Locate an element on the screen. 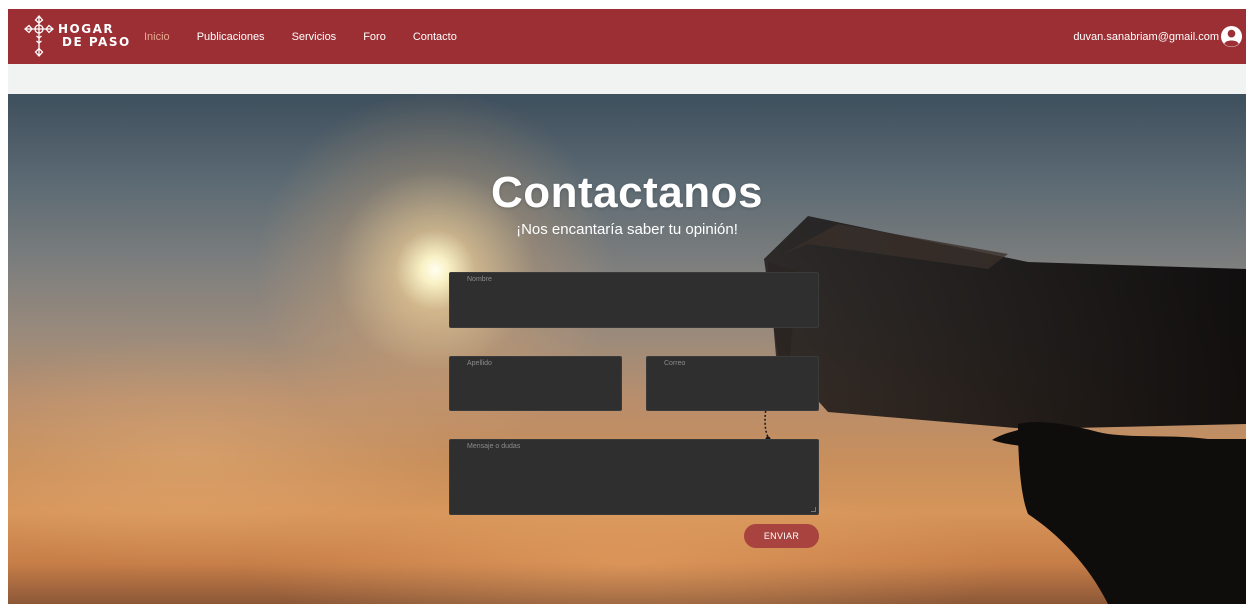  mensaje-field: Mensaje o dudas is located at coordinates (634, 477).